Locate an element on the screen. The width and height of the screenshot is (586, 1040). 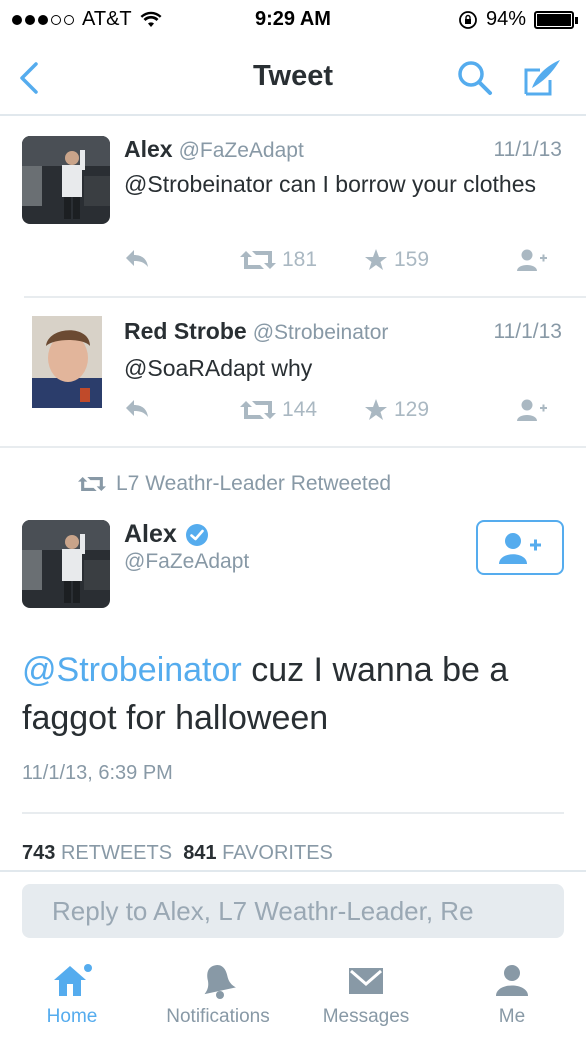
favorite-count: 841 is located at coordinates (199, 853).